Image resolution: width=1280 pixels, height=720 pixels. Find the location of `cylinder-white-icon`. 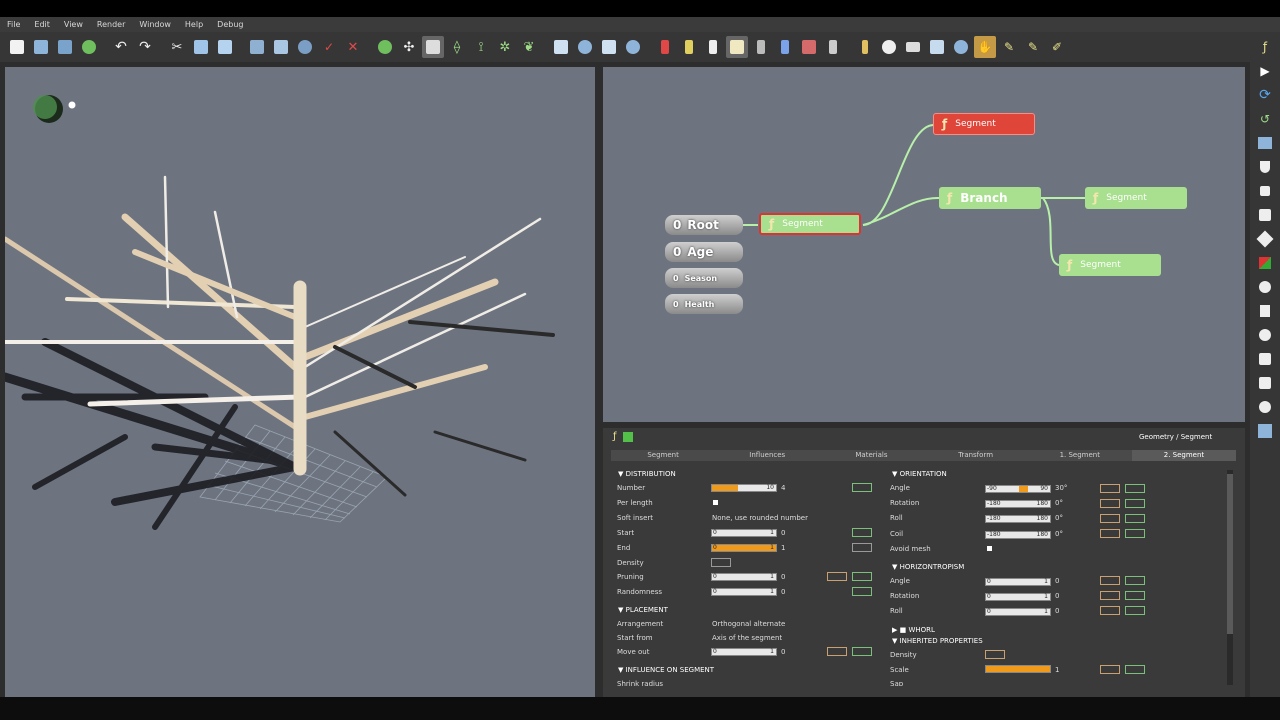

cylinder-white-icon is located at coordinates (713, 47).